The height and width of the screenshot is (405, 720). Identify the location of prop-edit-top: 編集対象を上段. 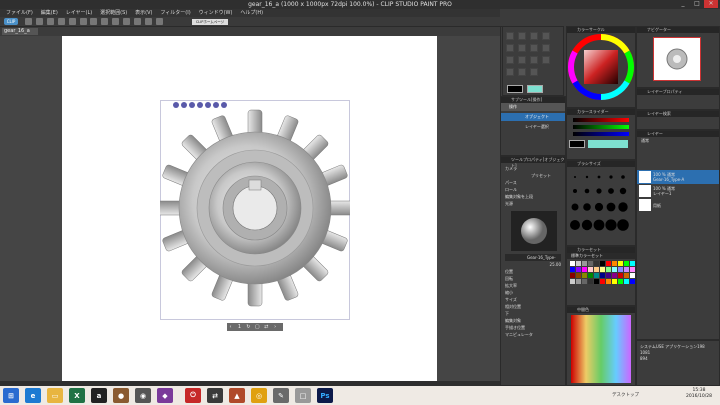
(533, 196).